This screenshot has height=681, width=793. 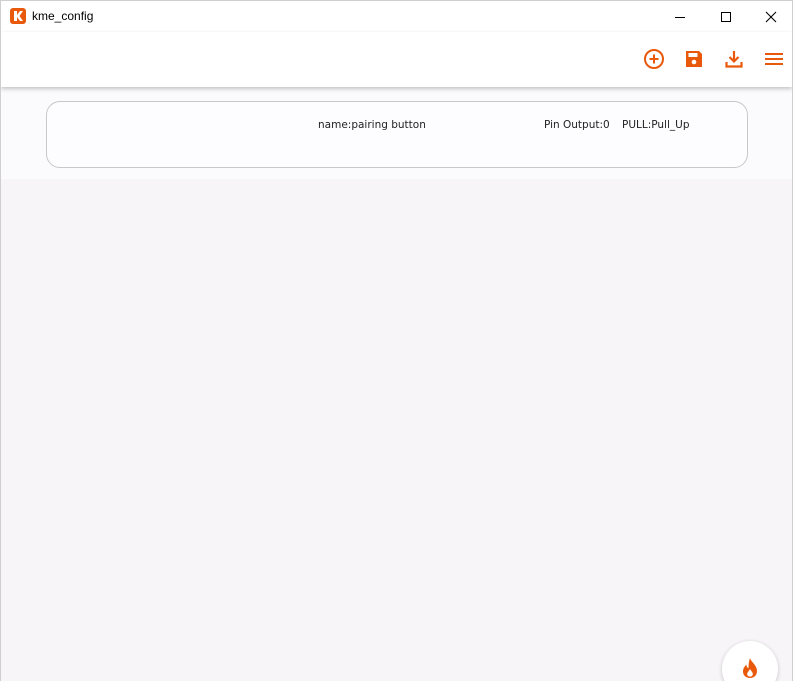 I want to click on kme-logo-icon, so click(x=18, y=16).